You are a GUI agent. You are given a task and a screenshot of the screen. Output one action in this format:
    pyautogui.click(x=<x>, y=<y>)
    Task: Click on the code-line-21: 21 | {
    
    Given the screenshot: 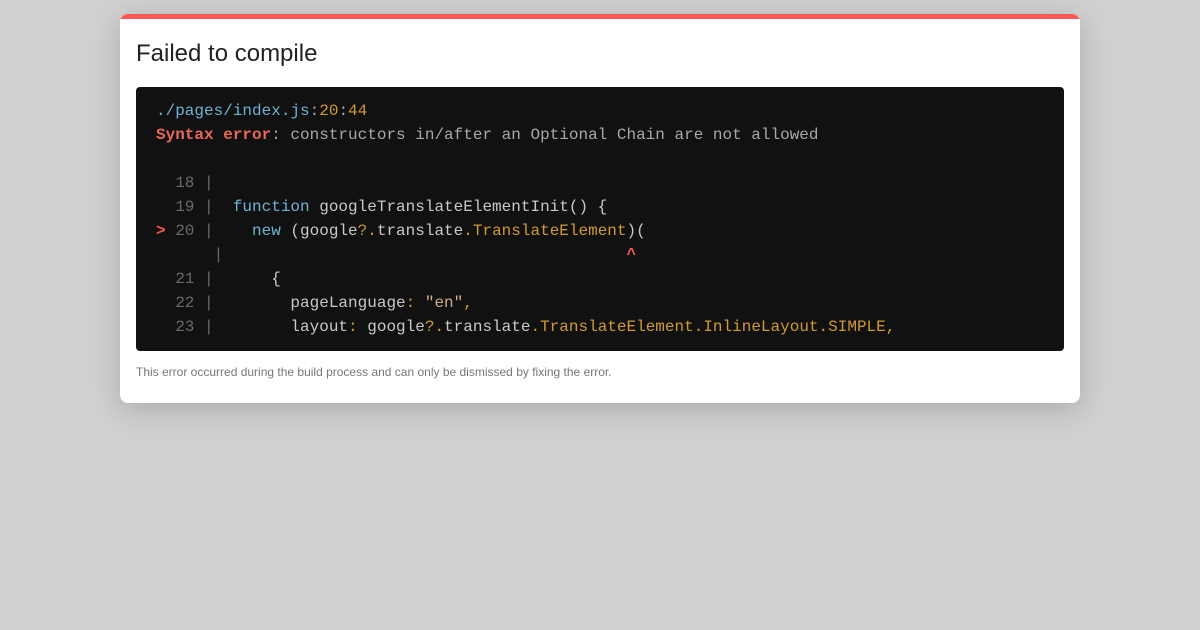 What is the action you would take?
    pyautogui.click(x=228, y=279)
    